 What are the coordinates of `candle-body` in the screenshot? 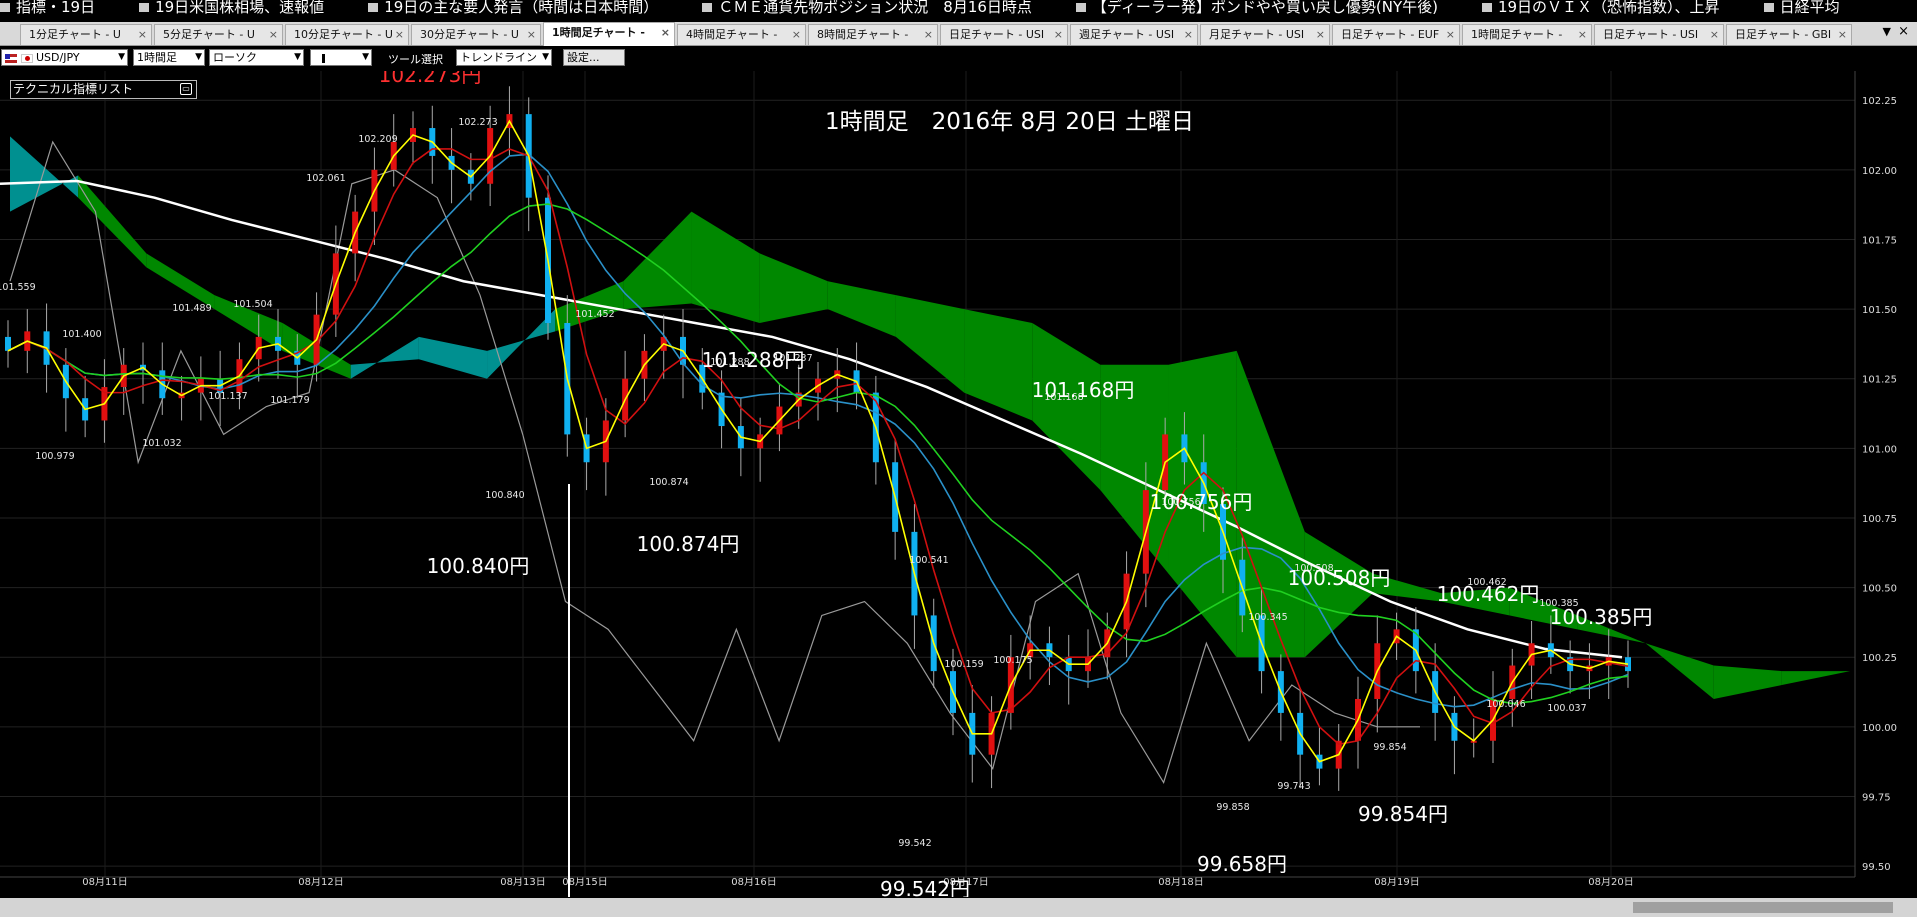 It's located at (8, 343).